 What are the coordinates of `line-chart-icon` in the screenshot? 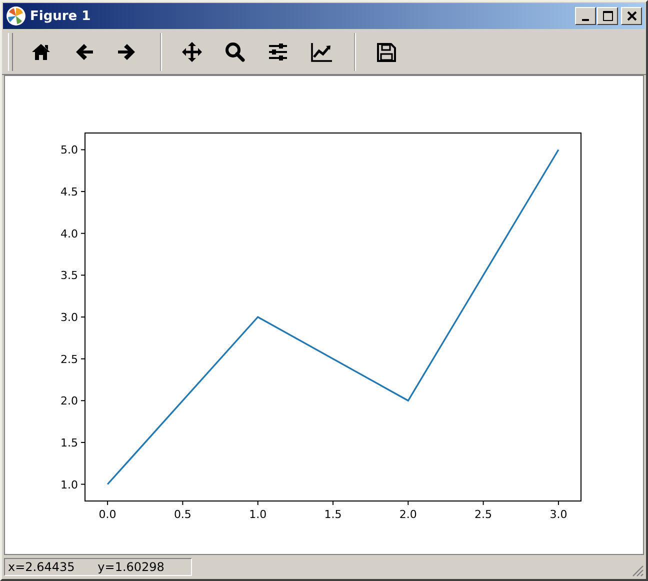 It's located at (321, 51).